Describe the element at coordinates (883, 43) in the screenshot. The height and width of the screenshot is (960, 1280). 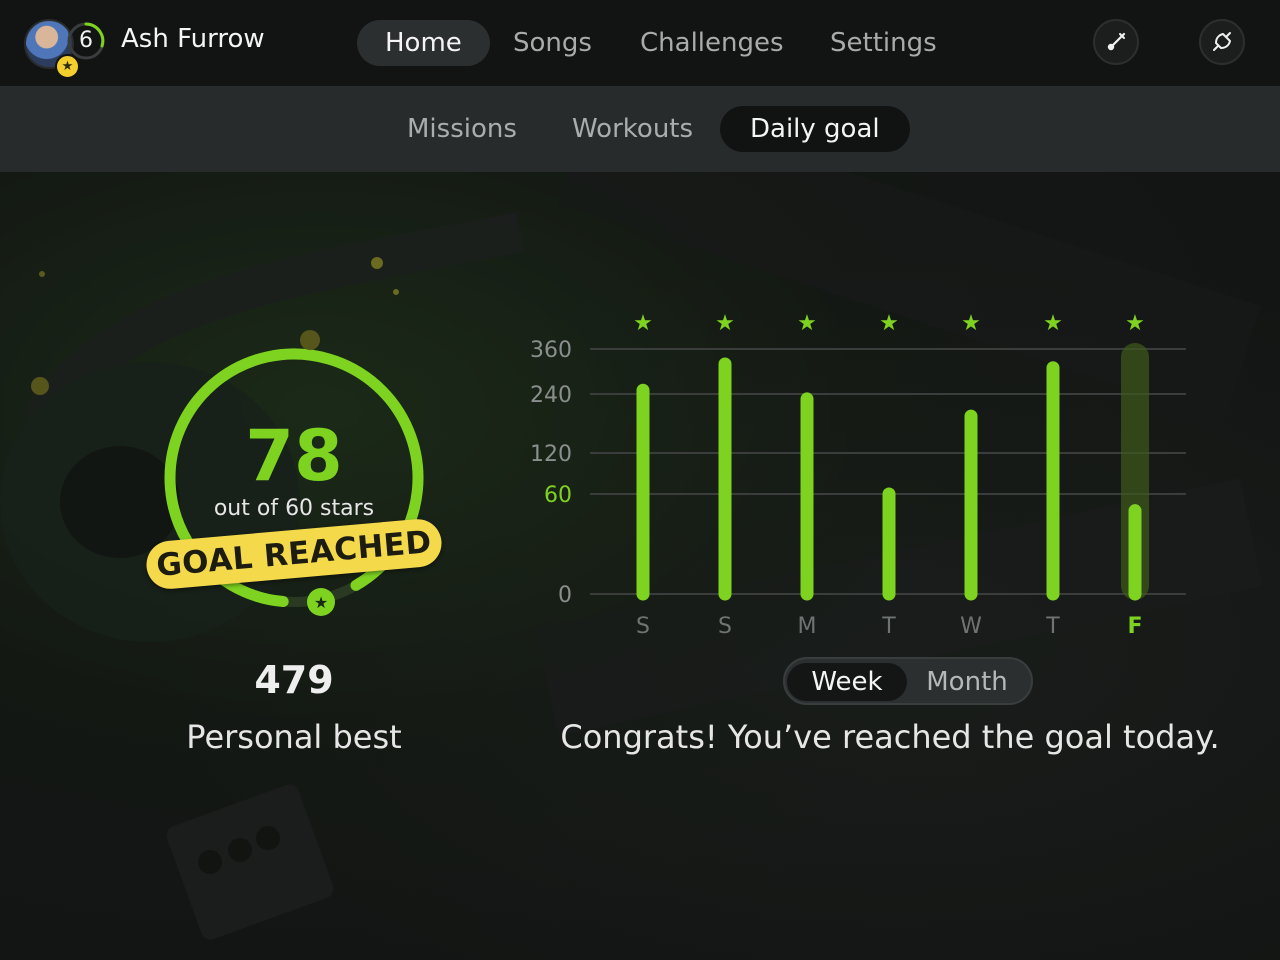
I see `tab-settings: Settings` at that location.